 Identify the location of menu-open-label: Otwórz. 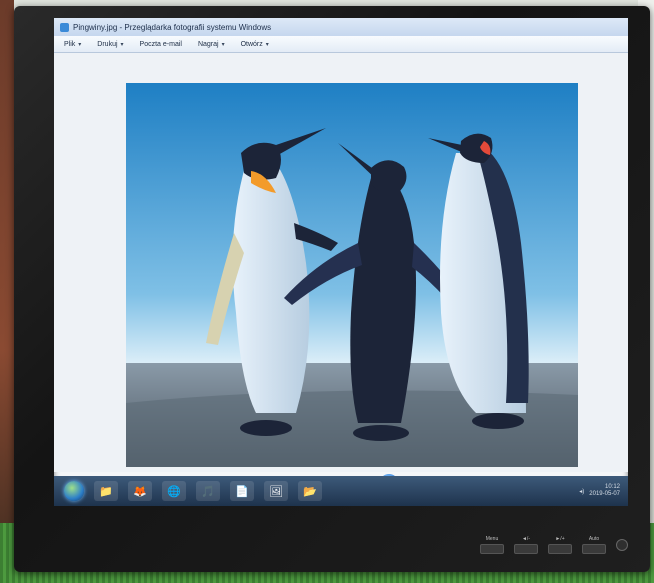
(251, 44).